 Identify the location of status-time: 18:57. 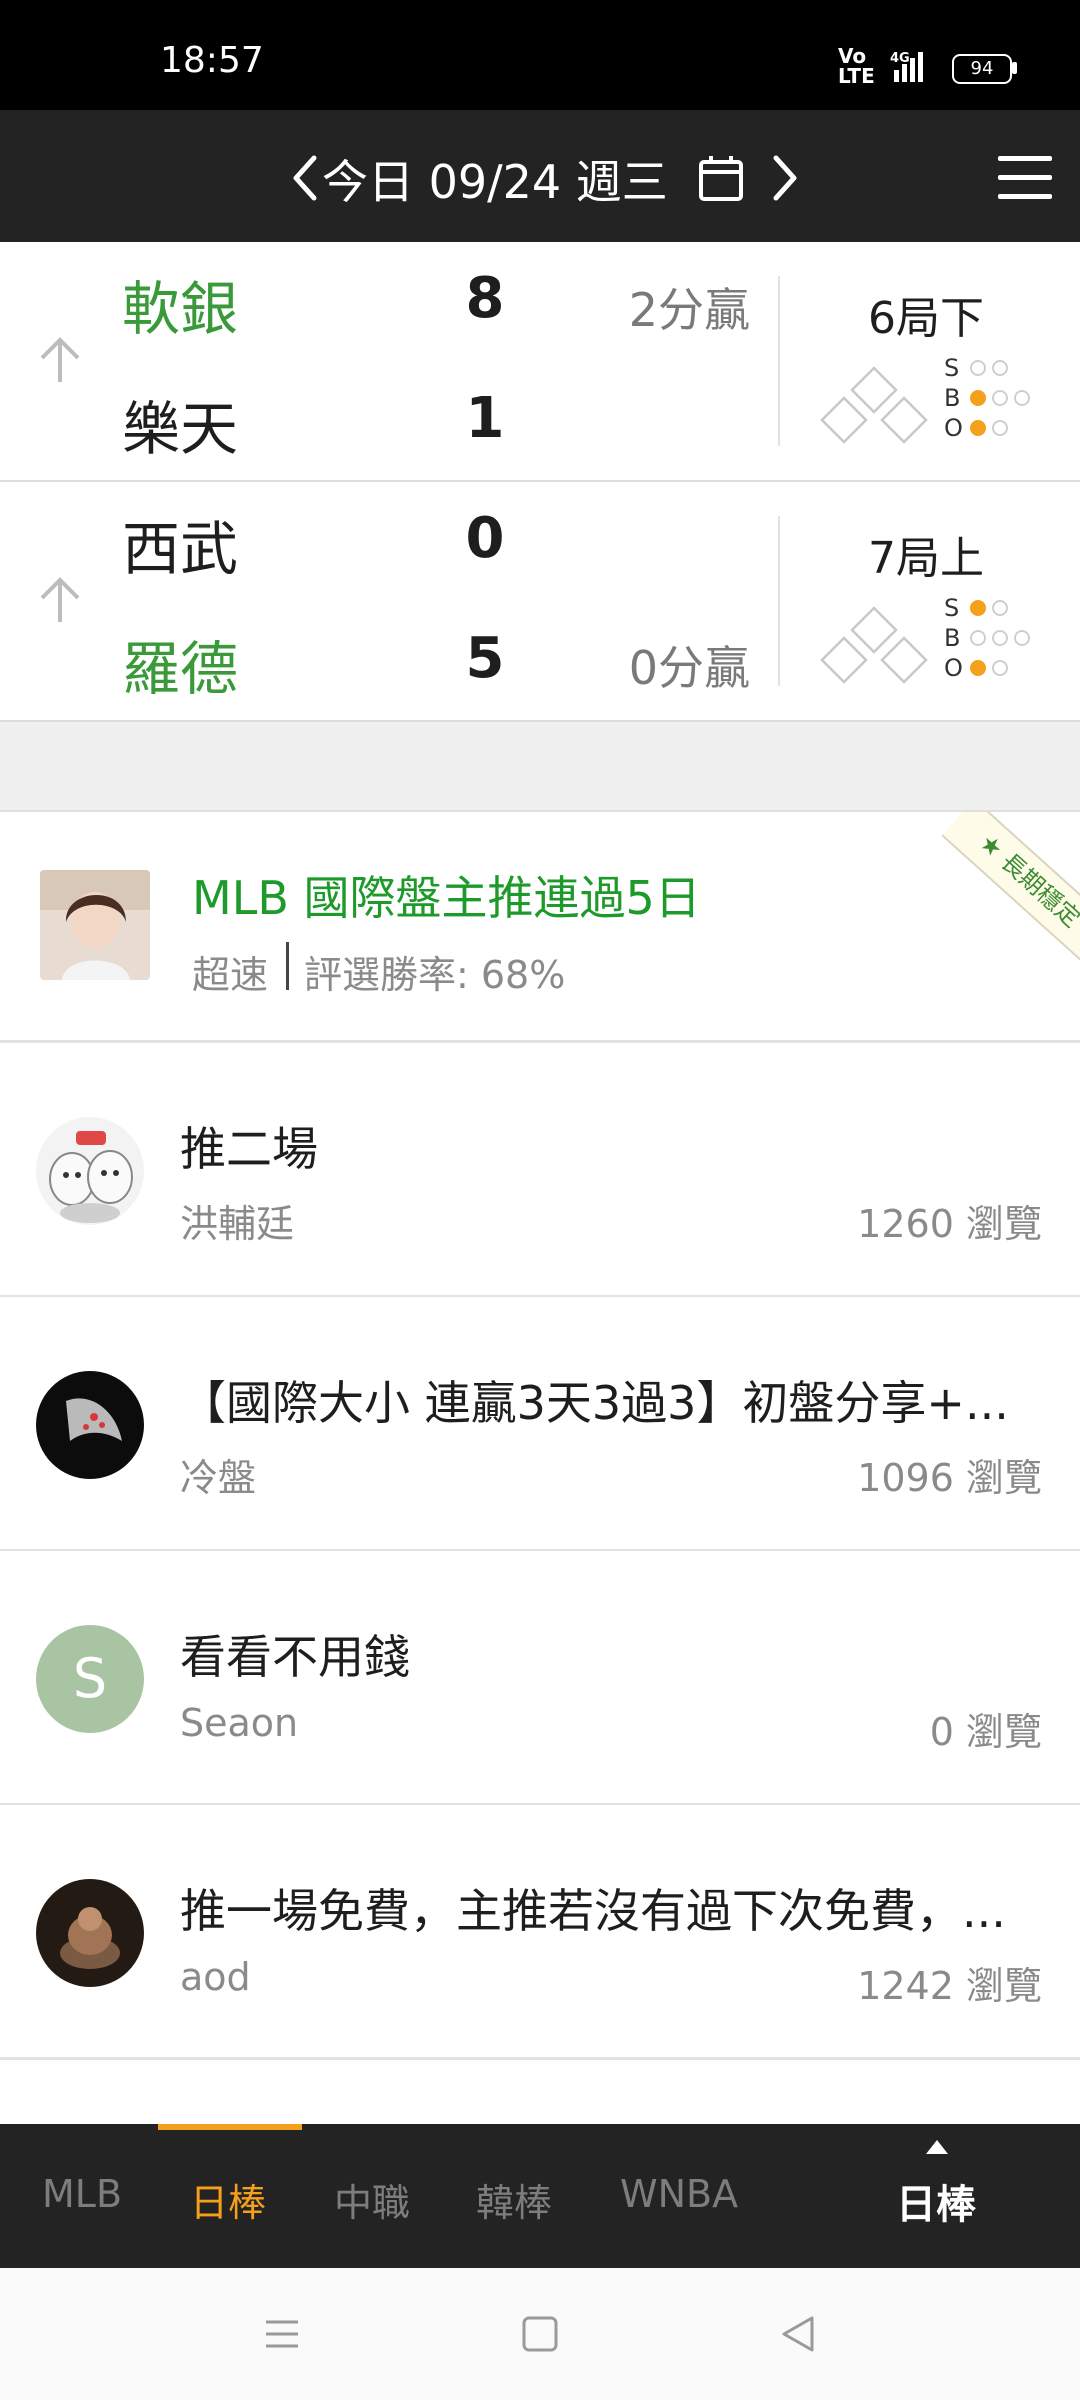
(212, 60).